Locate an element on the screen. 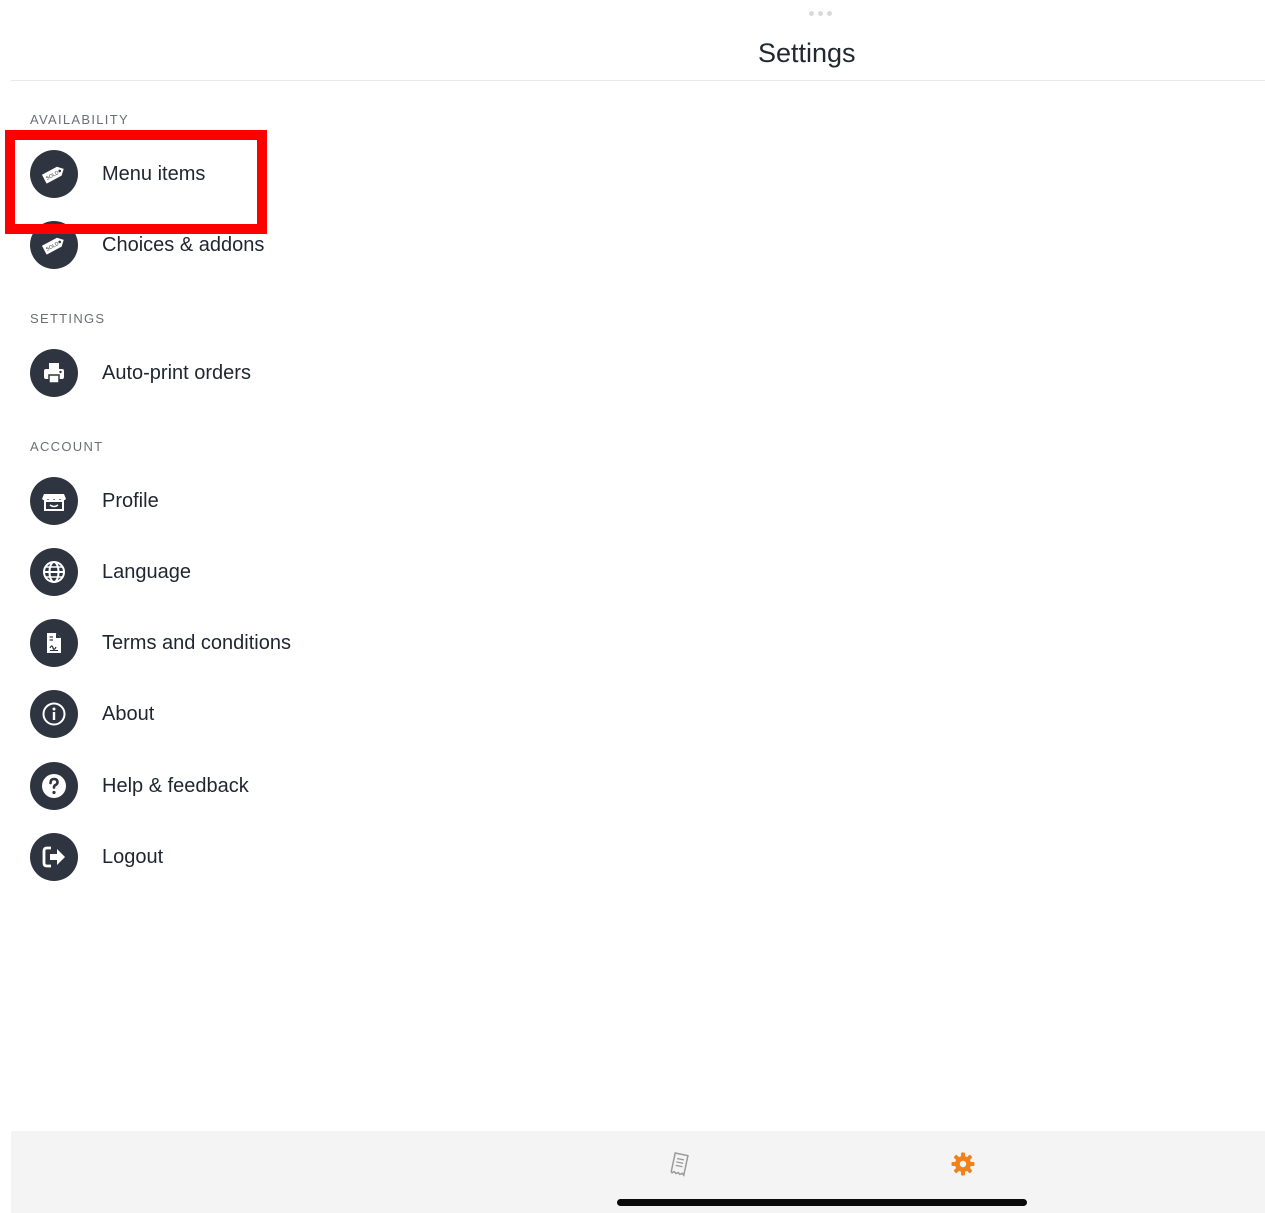 This screenshot has height=1213, width=1265. help-feedback-label: Help & feedback is located at coordinates (175, 785).